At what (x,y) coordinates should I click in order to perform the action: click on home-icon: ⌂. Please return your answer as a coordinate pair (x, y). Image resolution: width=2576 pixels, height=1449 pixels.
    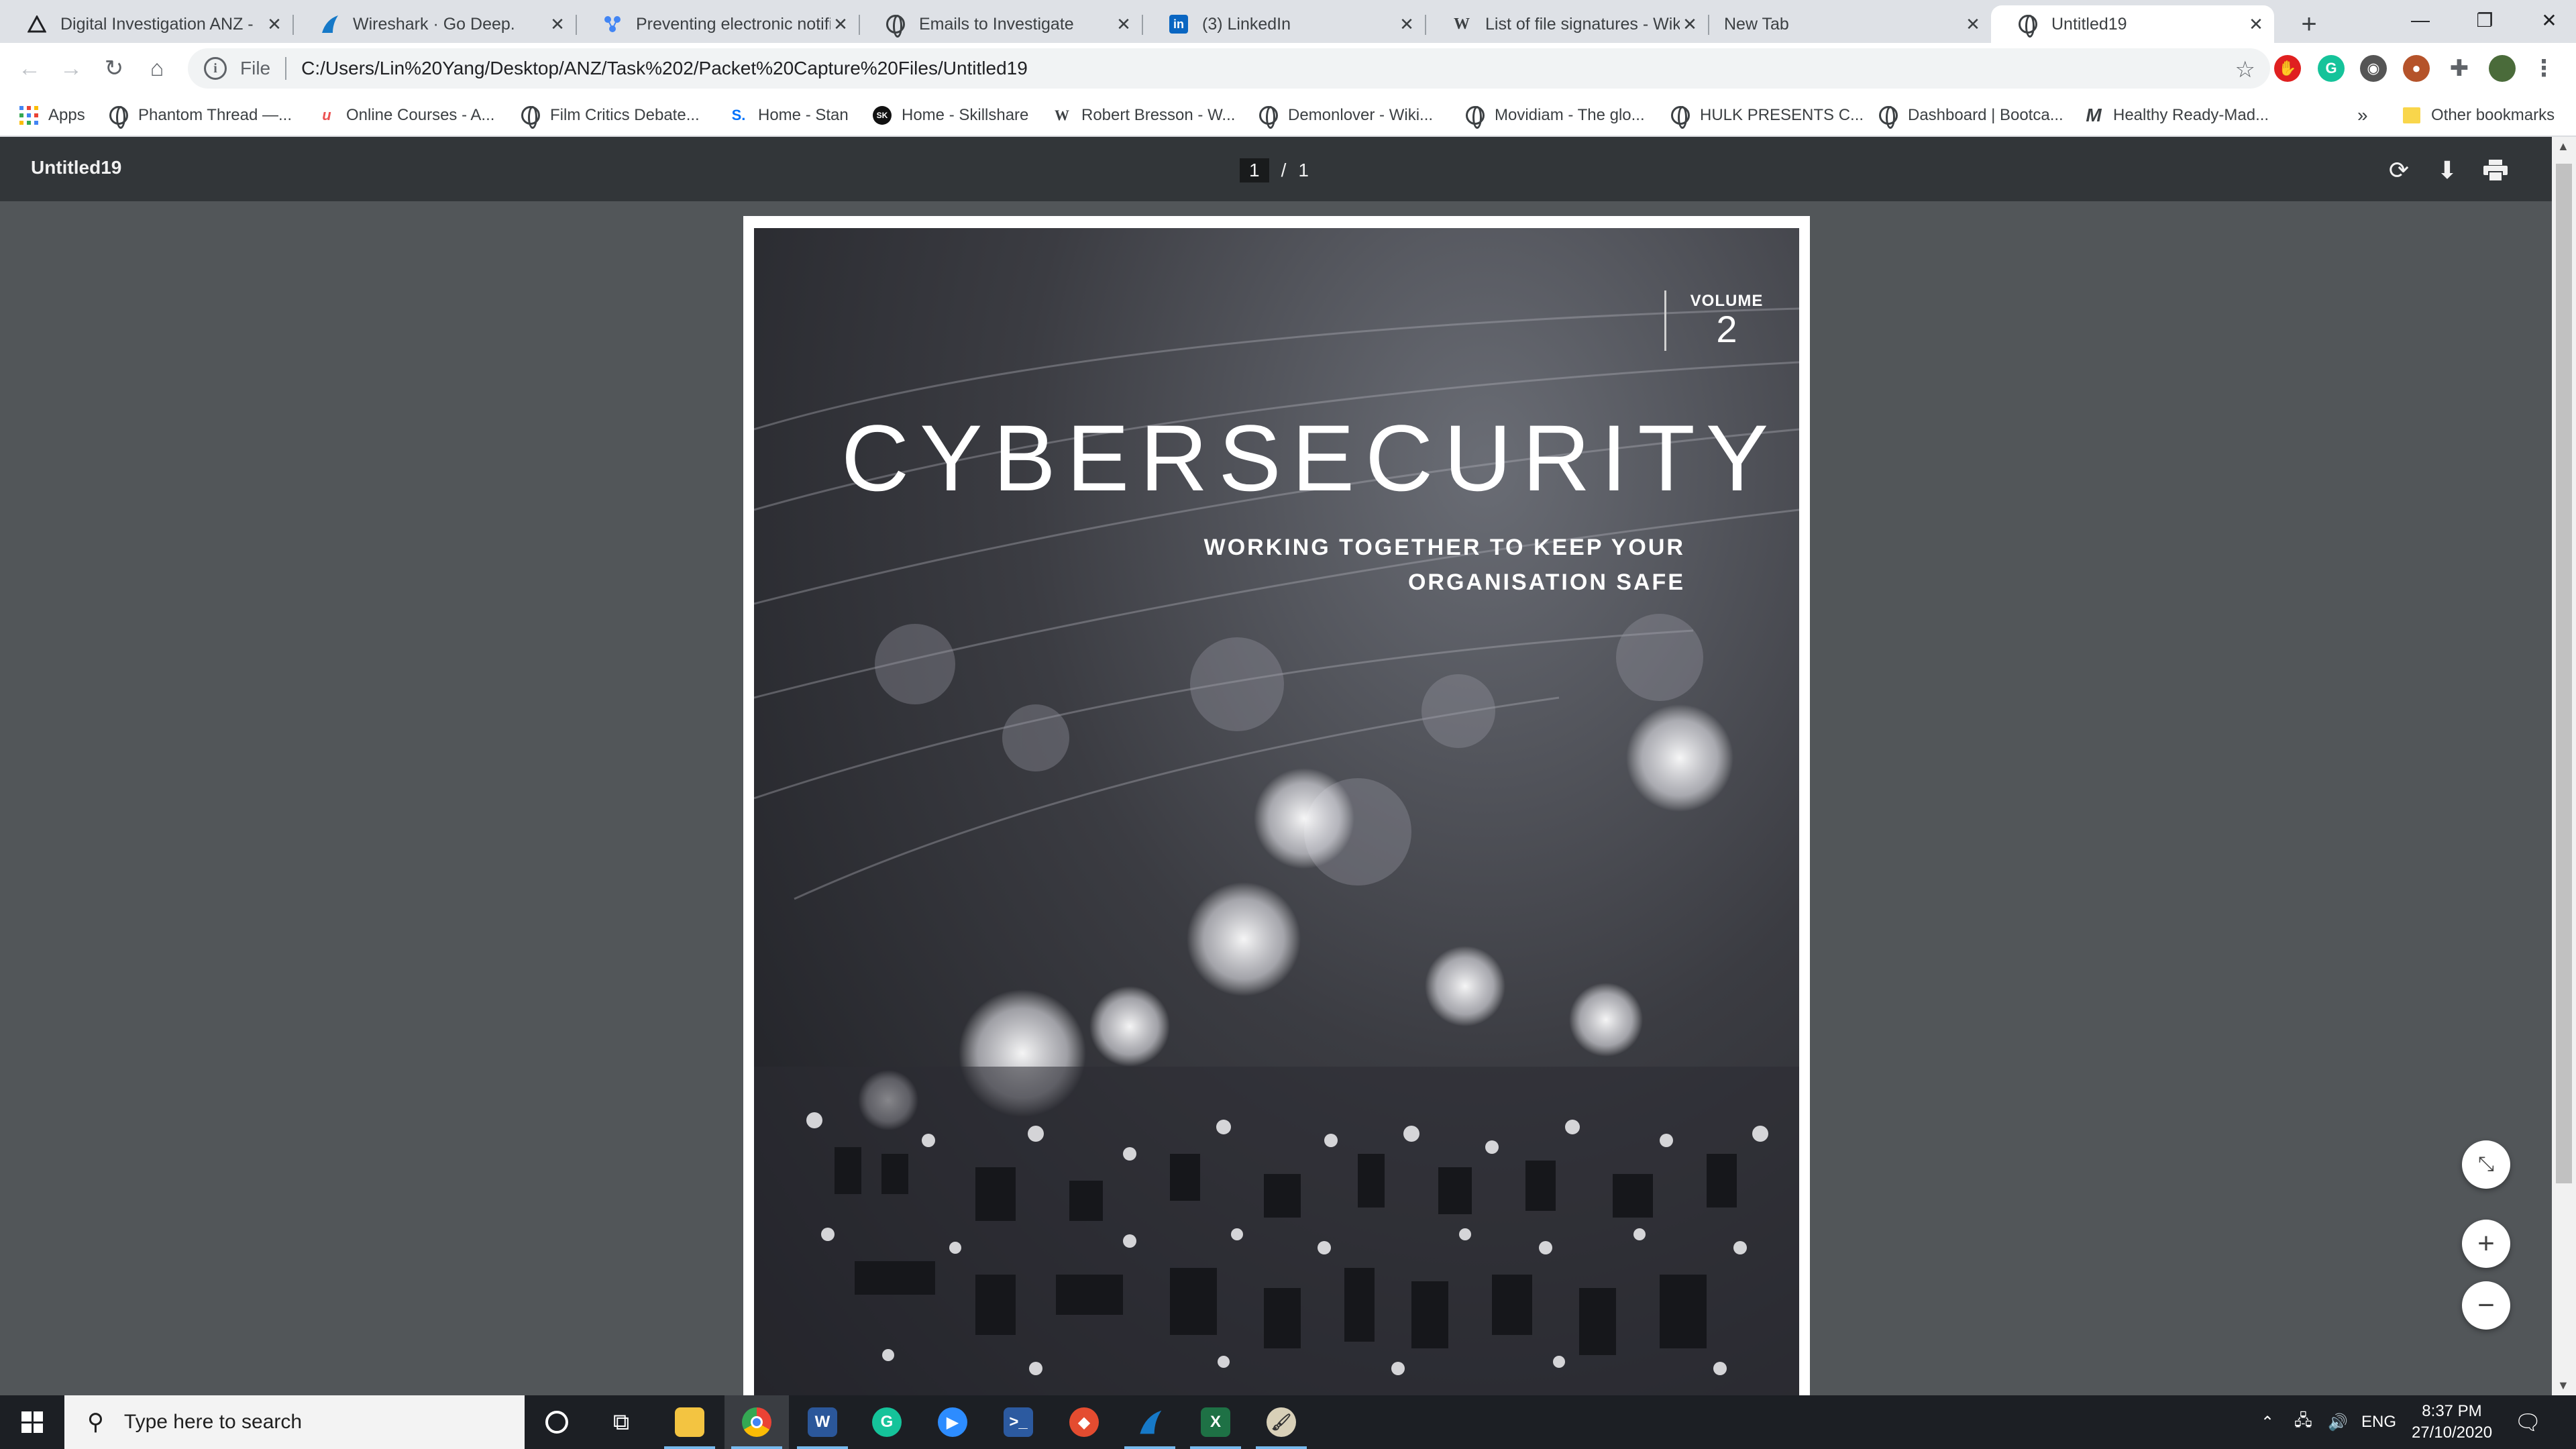
    Looking at the image, I should click on (157, 68).